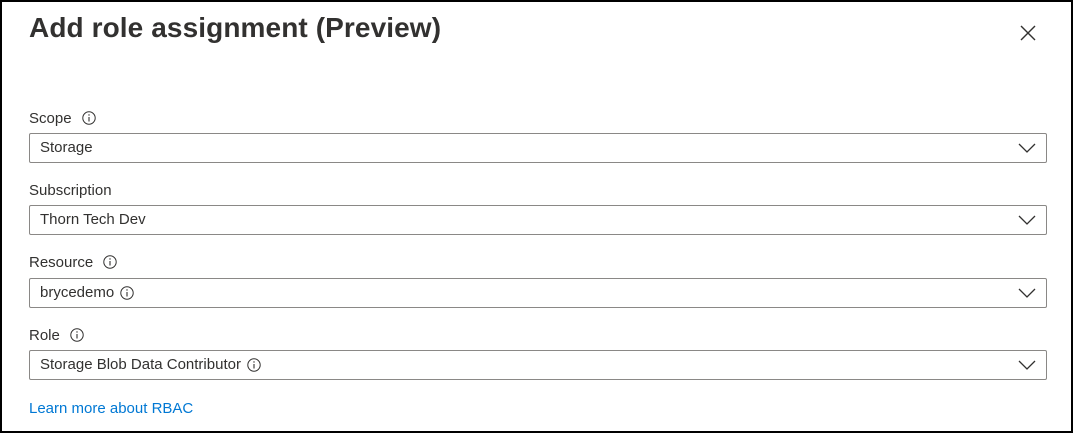 This screenshot has height=433, width=1073. I want to click on scope-value: Storage, so click(66, 147).